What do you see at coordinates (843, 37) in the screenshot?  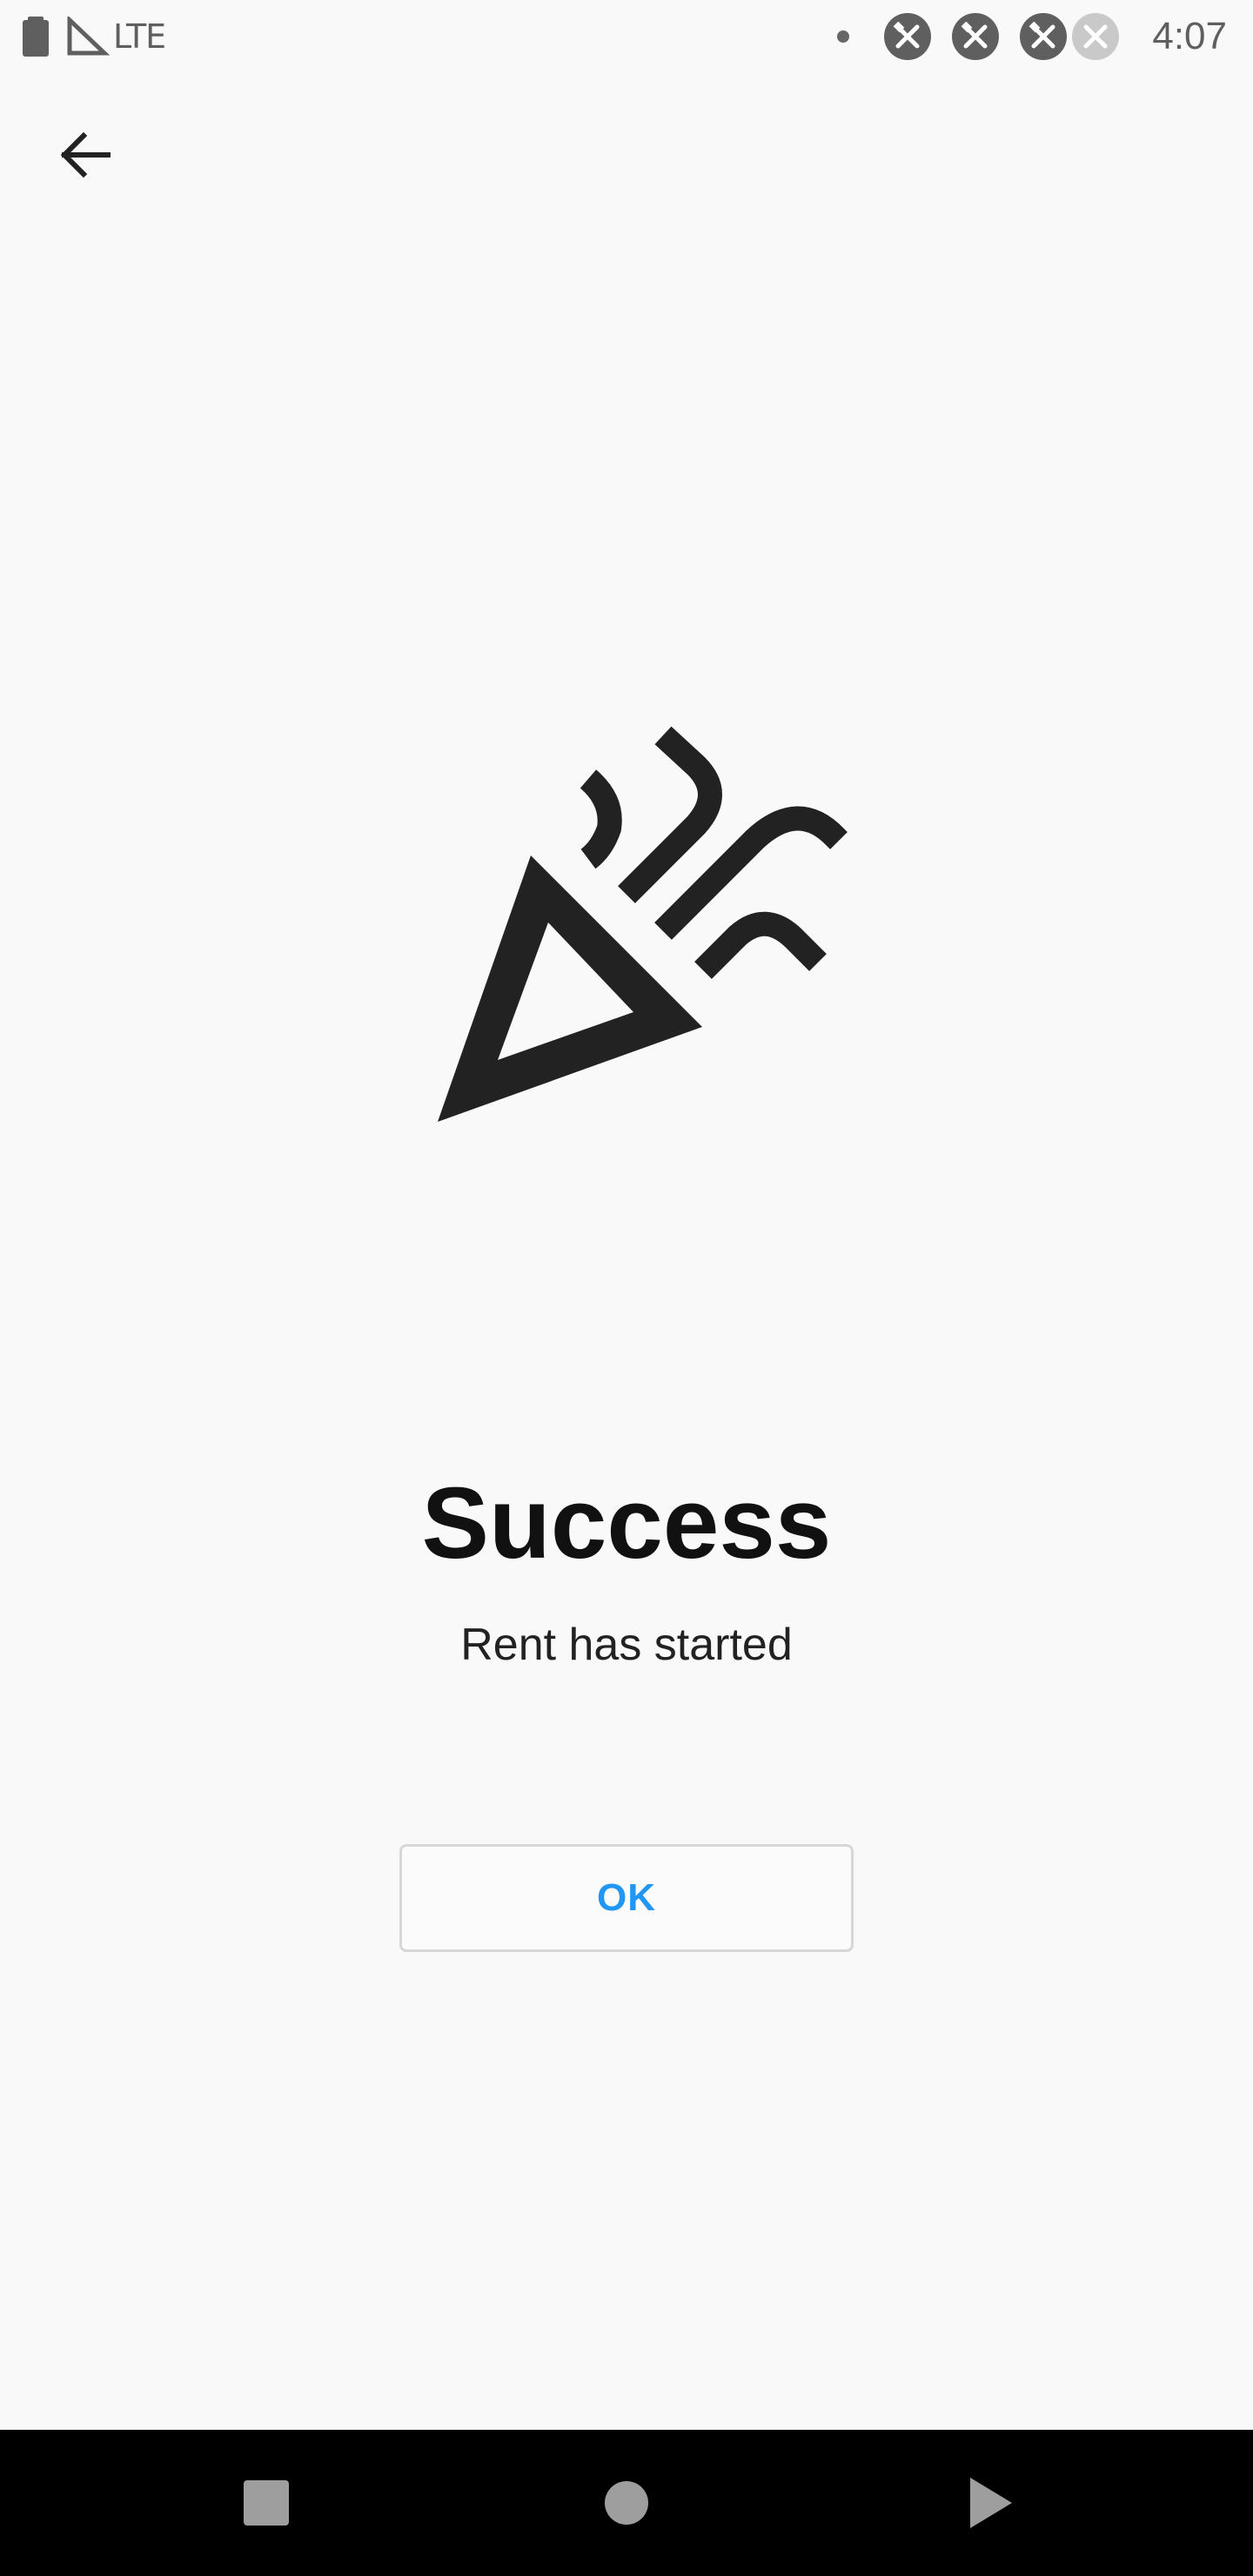 I see `notification-dot` at bounding box center [843, 37].